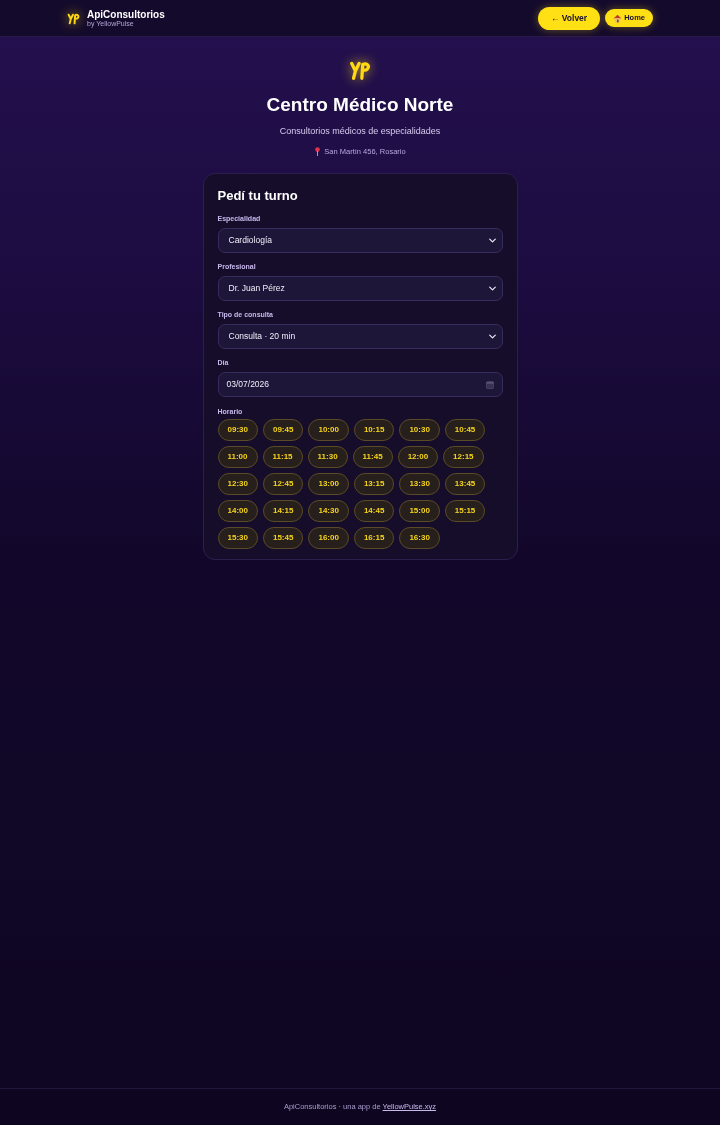  What do you see at coordinates (374, 511) in the screenshot?
I see `time-slot-button: 14:45` at bounding box center [374, 511].